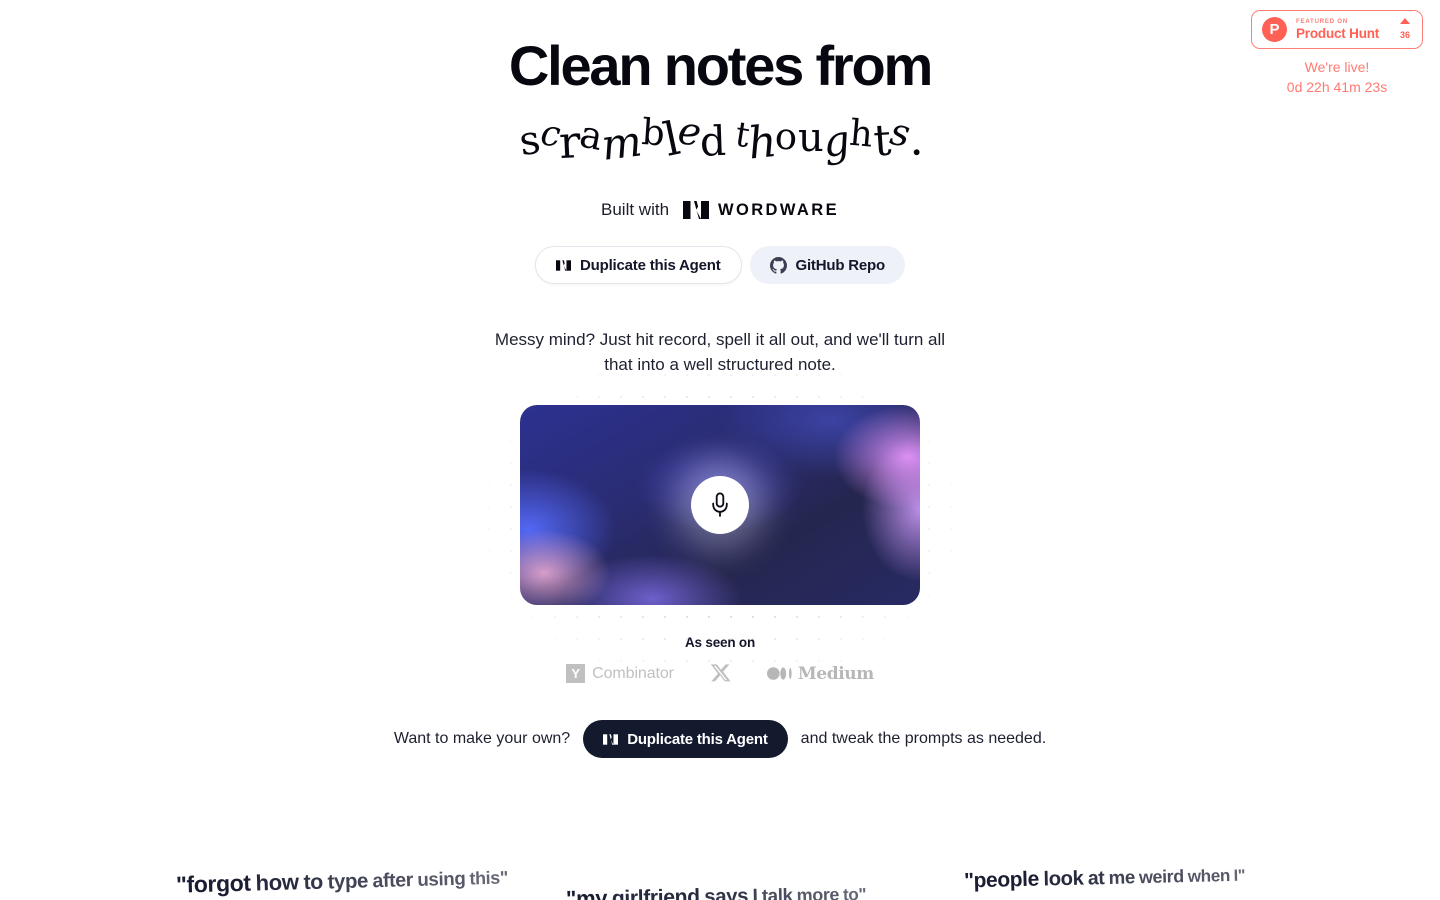 The width and height of the screenshot is (1440, 900). Describe the element at coordinates (777, 892) in the screenshot. I see `testimonial-word: talk` at that location.